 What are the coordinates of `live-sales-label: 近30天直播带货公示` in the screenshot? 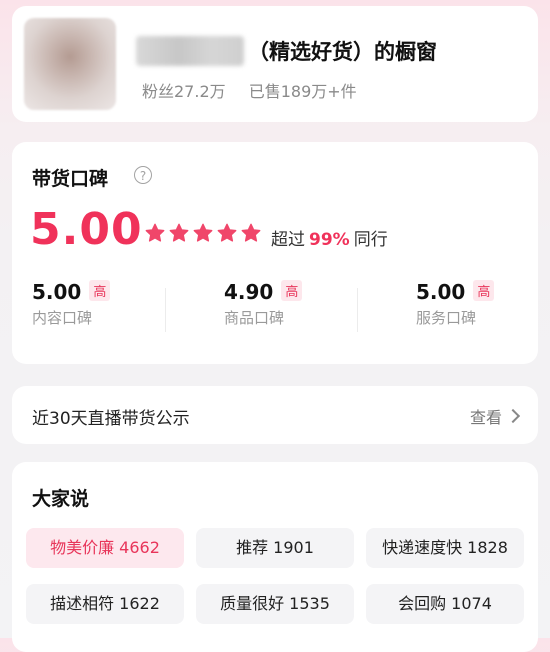 It's located at (111, 419).